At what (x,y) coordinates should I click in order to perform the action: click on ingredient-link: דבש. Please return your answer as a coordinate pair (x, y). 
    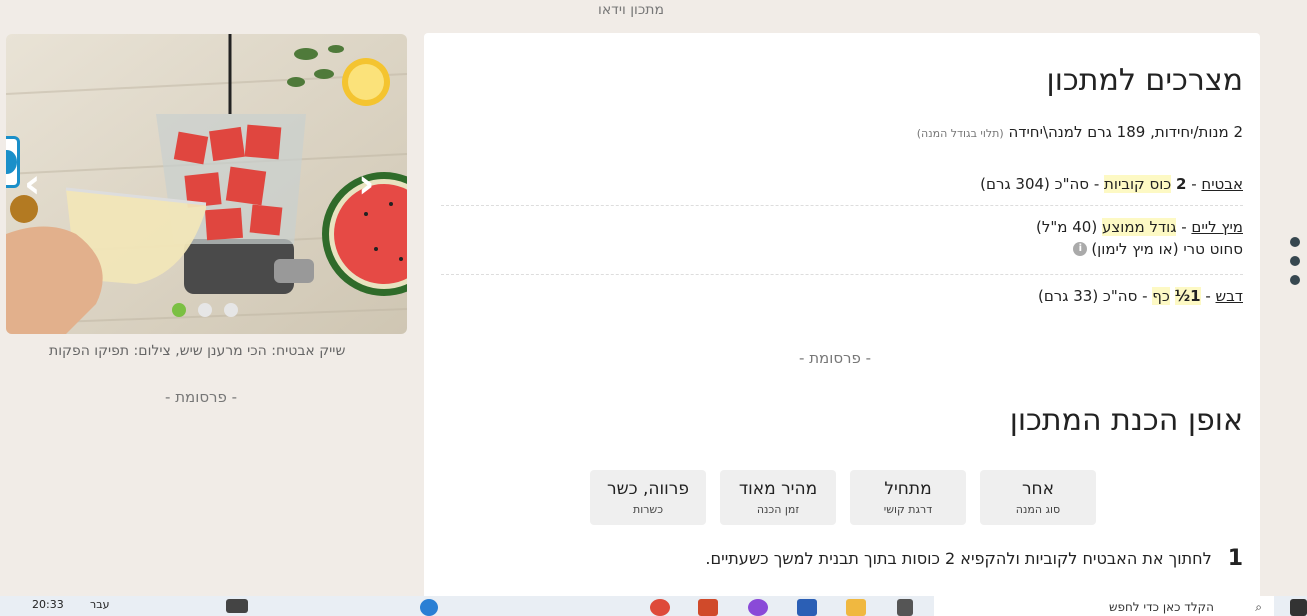
    Looking at the image, I should click on (1230, 296).